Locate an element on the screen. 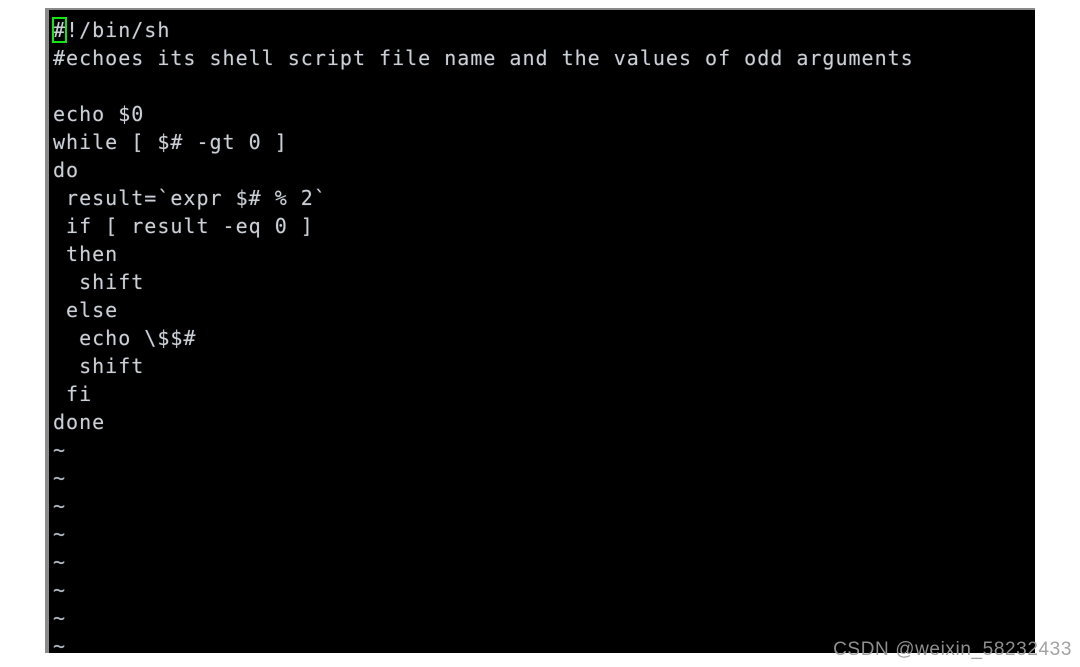  code-line-14: fi is located at coordinates (73, 394).